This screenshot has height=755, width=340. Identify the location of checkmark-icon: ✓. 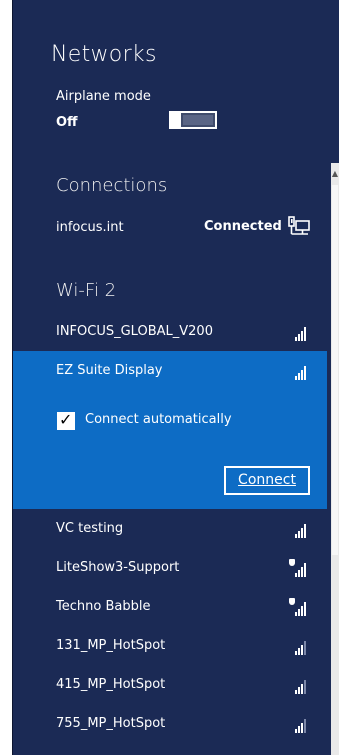
(66, 419).